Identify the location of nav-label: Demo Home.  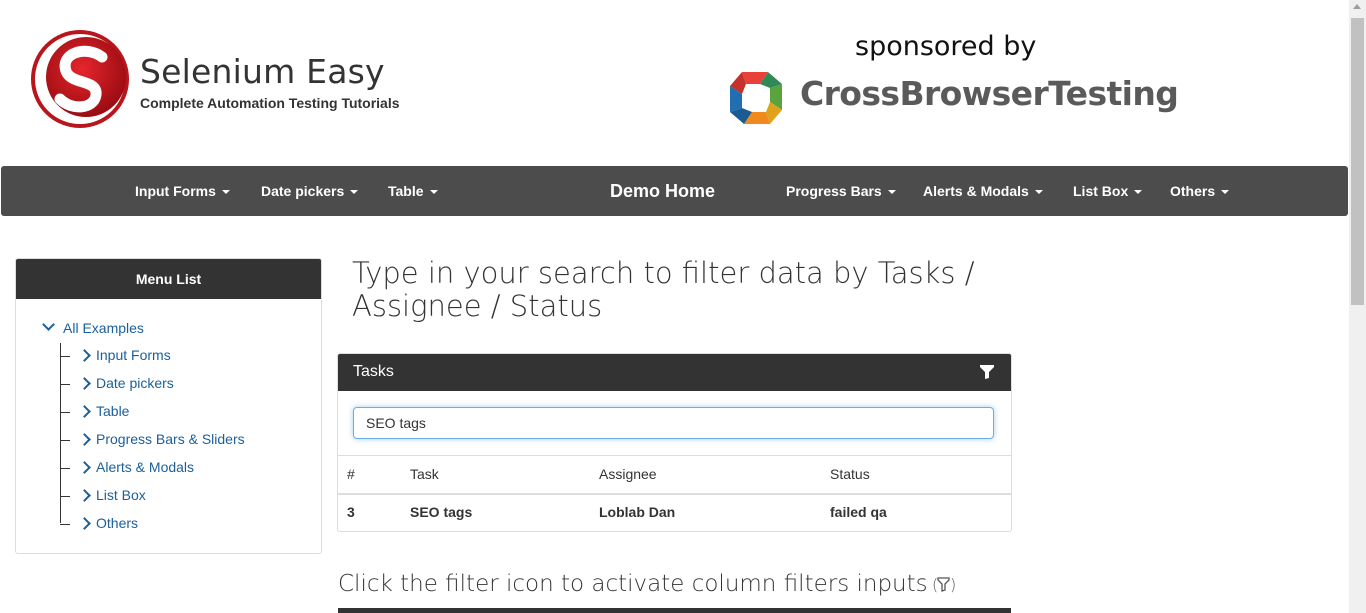
(663, 191).